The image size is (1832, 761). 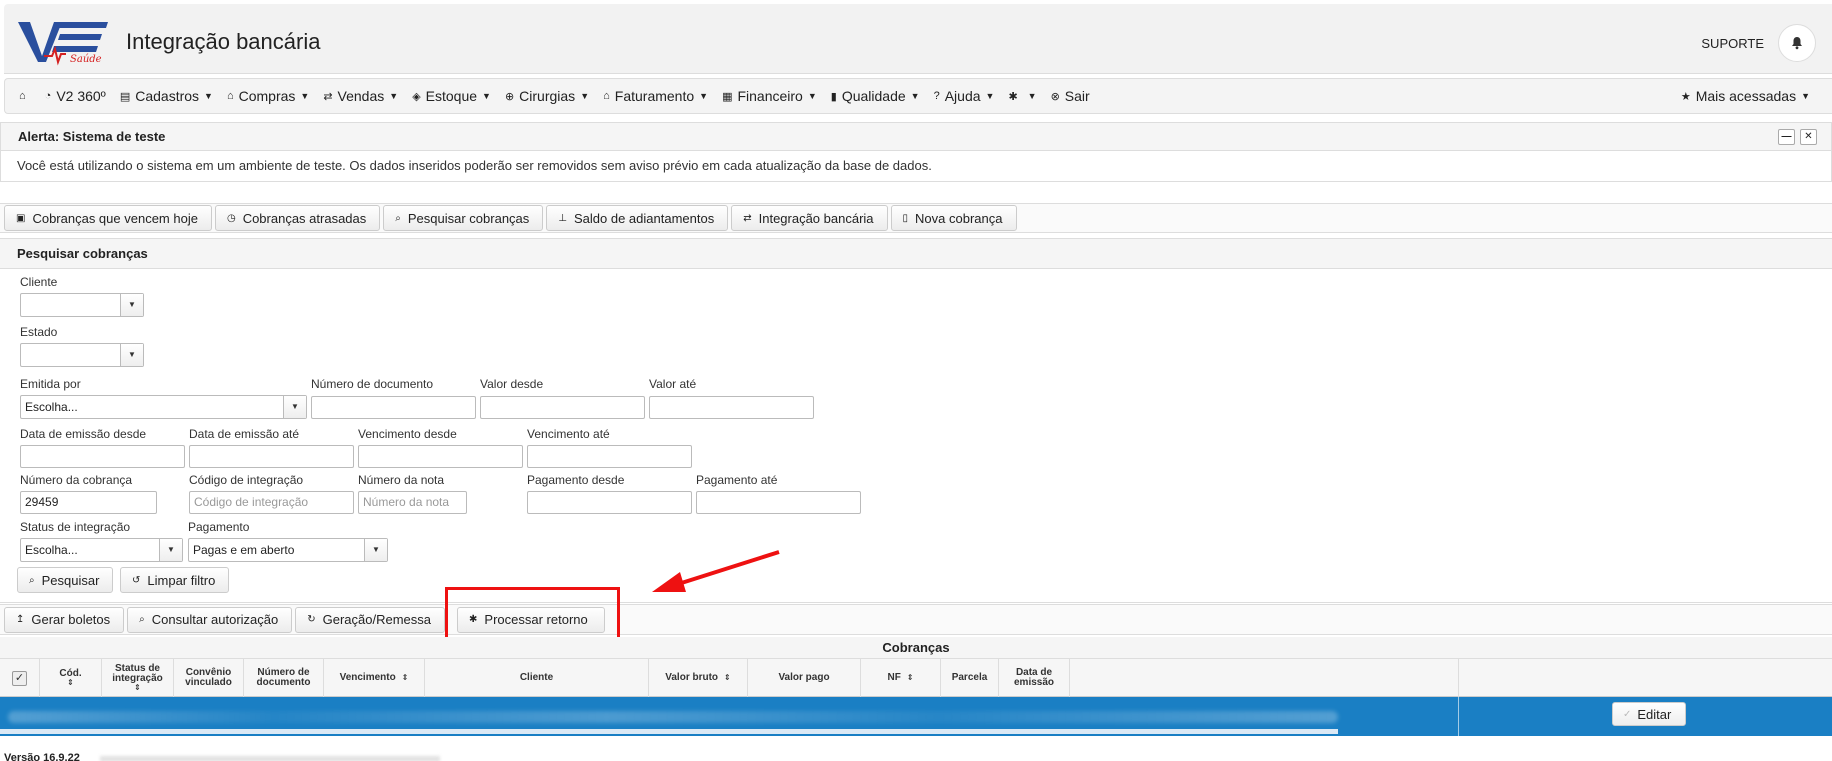 What do you see at coordinates (246, 480) in the screenshot?
I see `codigo-integracao-label: Código de integração` at bounding box center [246, 480].